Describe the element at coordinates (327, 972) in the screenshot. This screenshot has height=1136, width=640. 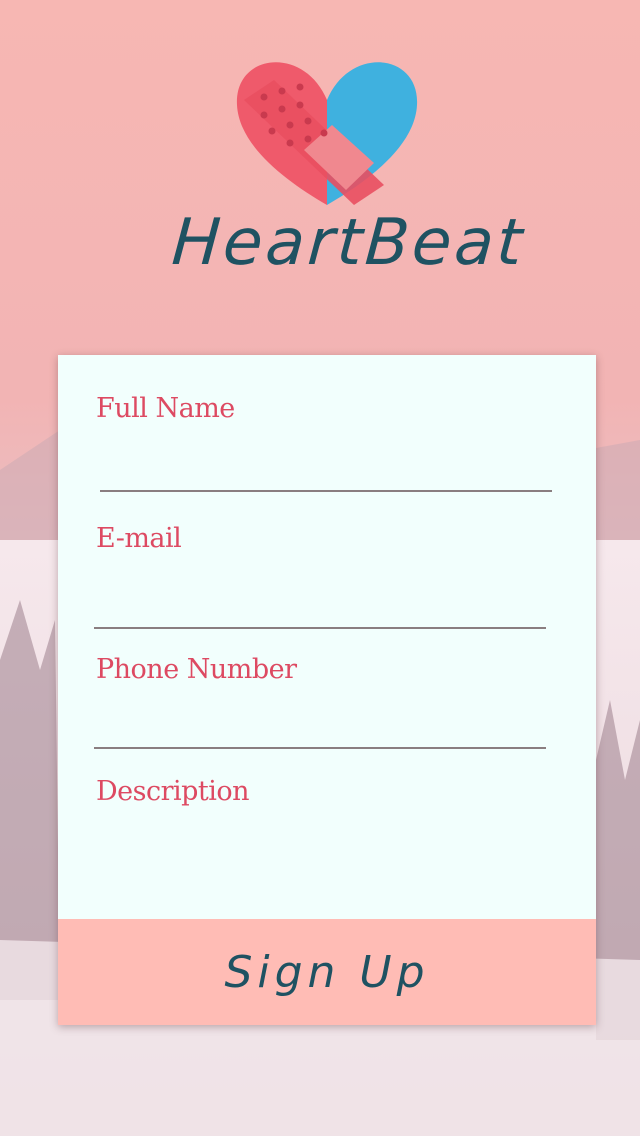
I see `sign-up-button: Sign Up` at that location.